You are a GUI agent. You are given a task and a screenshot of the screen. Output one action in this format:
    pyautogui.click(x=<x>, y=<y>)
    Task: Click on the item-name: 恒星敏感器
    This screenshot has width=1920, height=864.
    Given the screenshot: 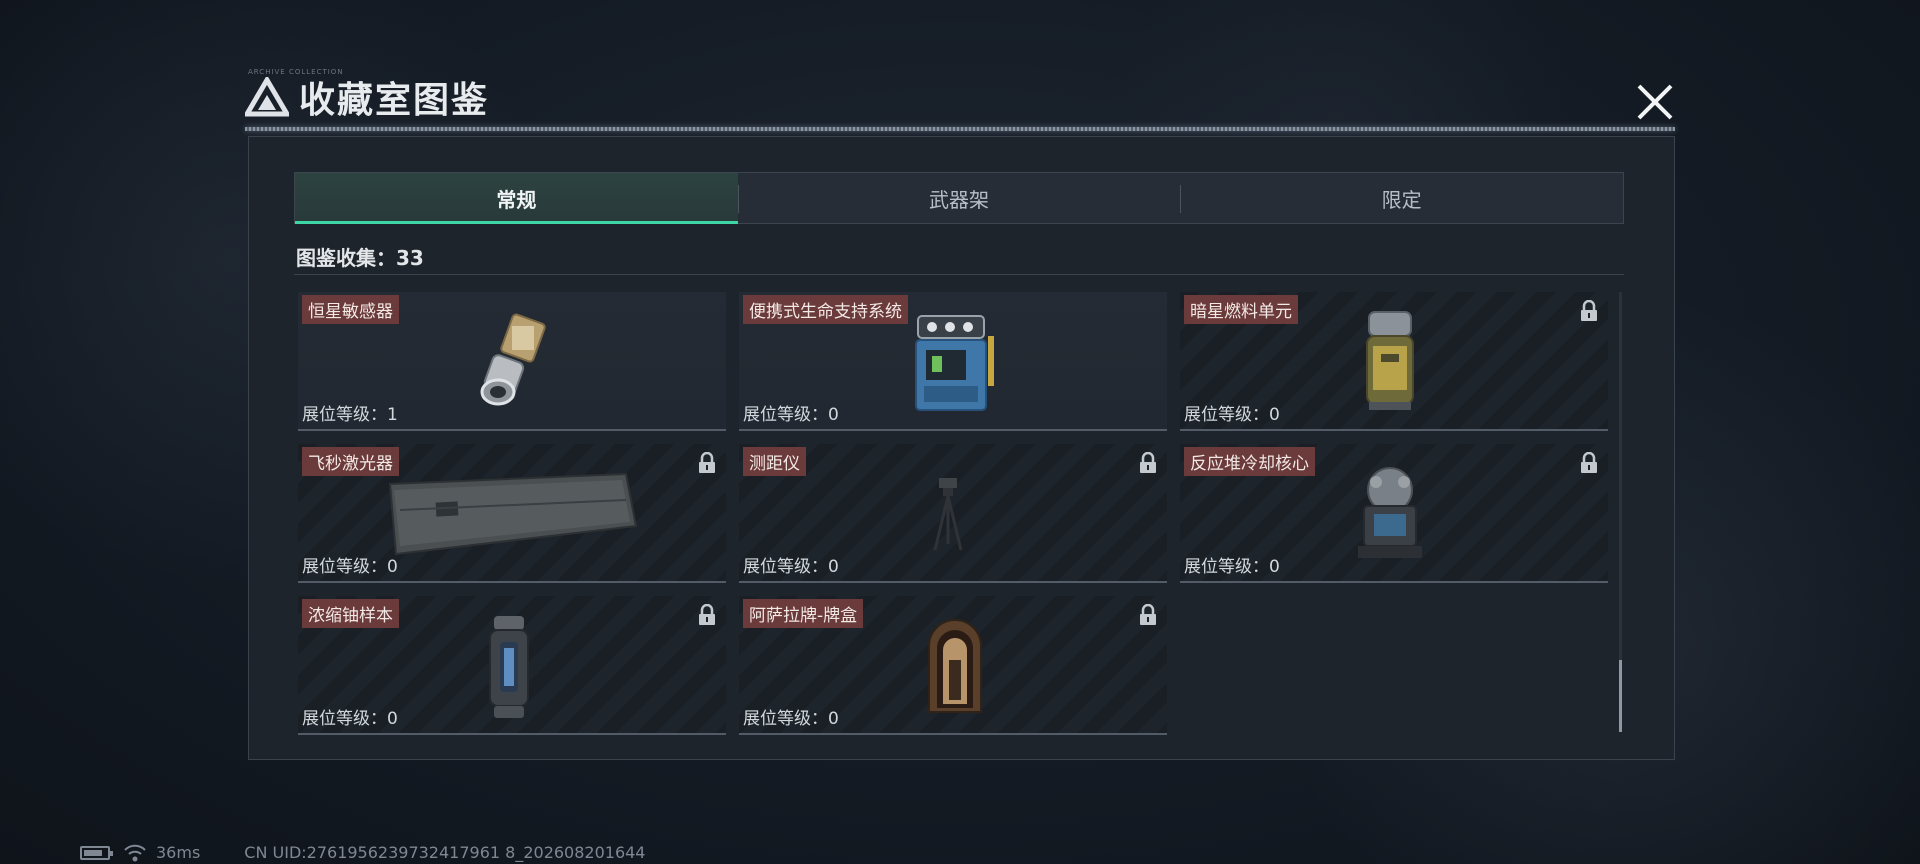 What is the action you would take?
    pyautogui.click(x=350, y=309)
    